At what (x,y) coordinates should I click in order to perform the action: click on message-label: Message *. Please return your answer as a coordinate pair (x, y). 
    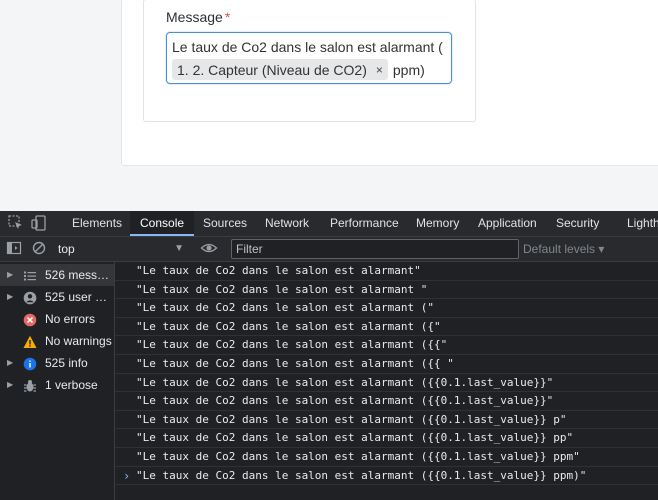
    Looking at the image, I should click on (198, 17).